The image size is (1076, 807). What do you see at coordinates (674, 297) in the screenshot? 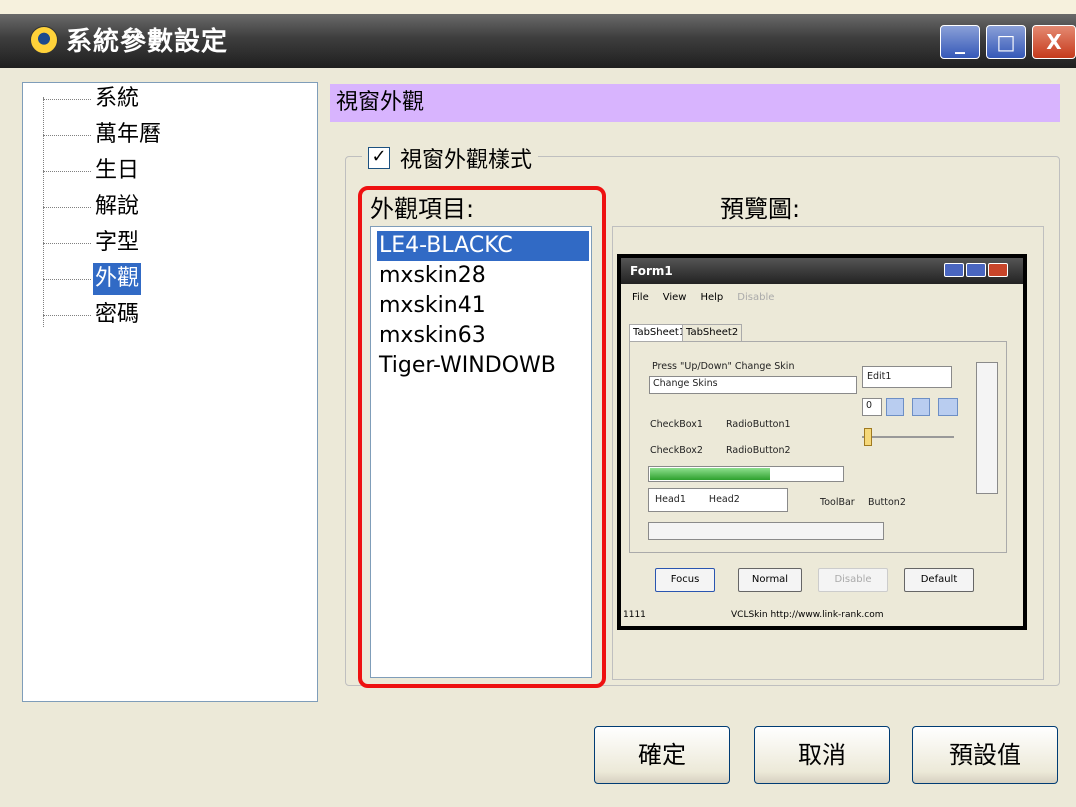
I see `preview-menu-view: View` at bounding box center [674, 297].